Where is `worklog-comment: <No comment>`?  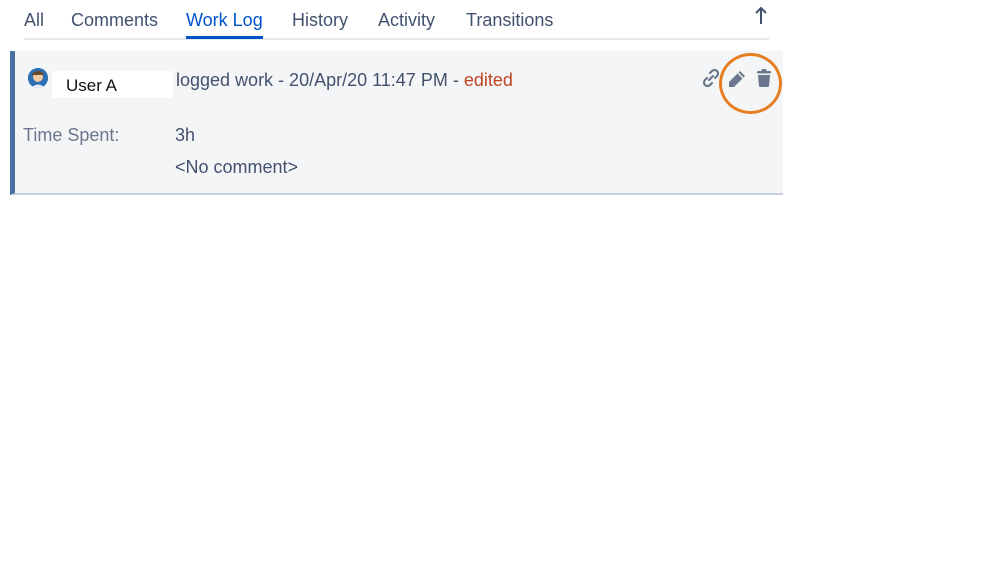
worklog-comment: <No comment> is located at coordinates (237, 167).